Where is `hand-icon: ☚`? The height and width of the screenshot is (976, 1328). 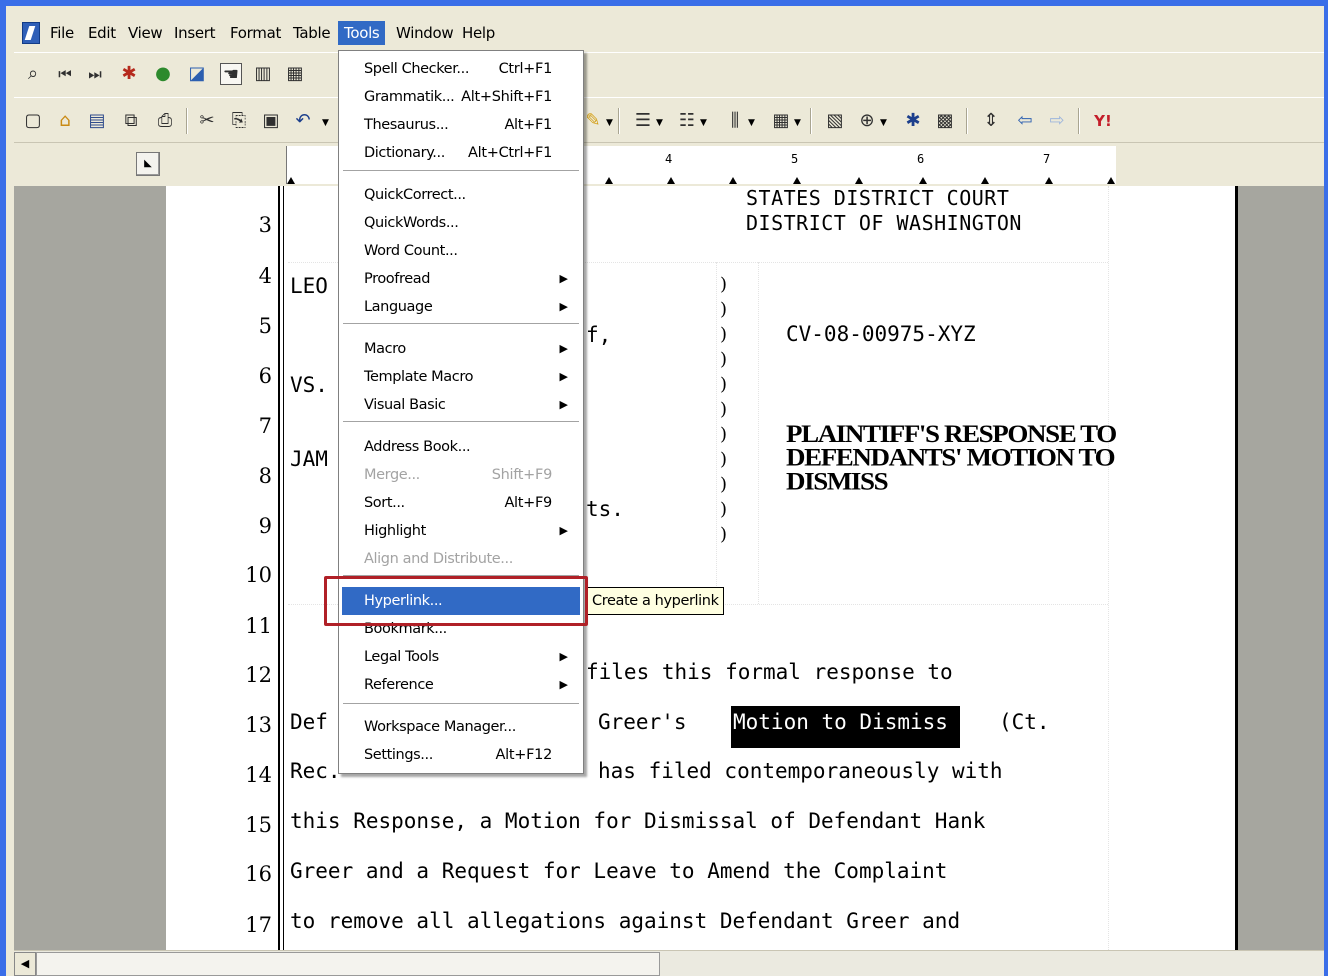 hand-icon: ☚ is located at coordinates (231, 74).